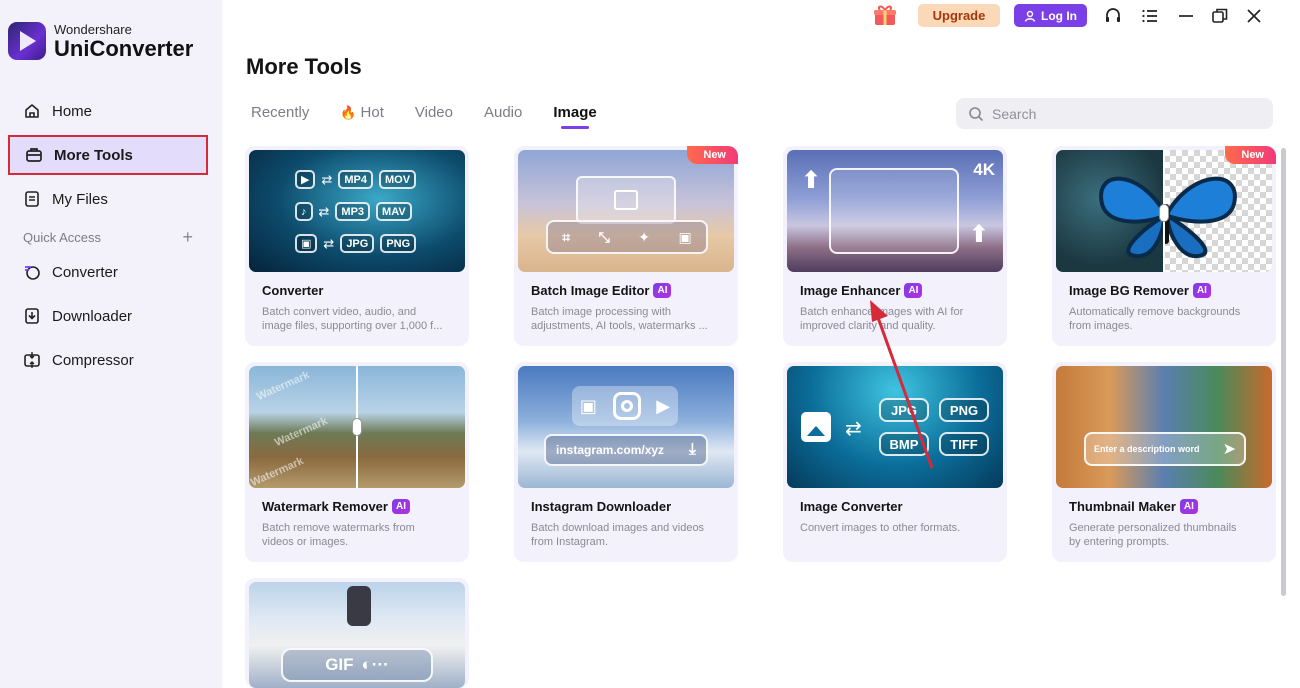 This screenshot has width=1300, height=688. What do you see at coordinates (304, 66) in the screenshot?
I see `page-title: More Tools` at bounding box center [304, 66].